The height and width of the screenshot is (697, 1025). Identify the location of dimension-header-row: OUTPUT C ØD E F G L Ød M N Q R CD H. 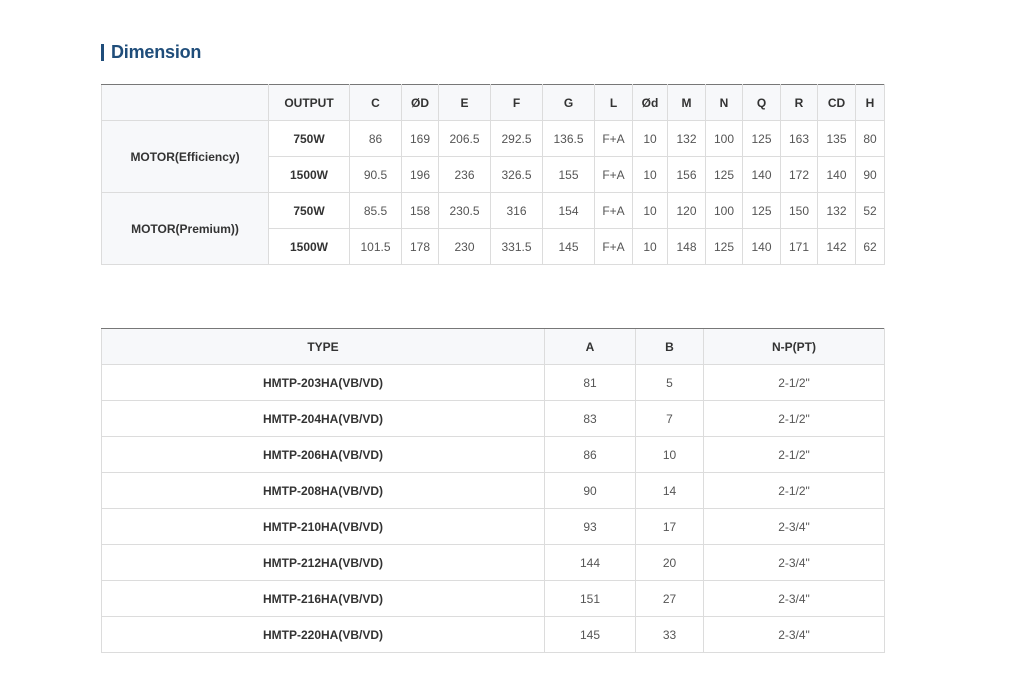
(493, 102).